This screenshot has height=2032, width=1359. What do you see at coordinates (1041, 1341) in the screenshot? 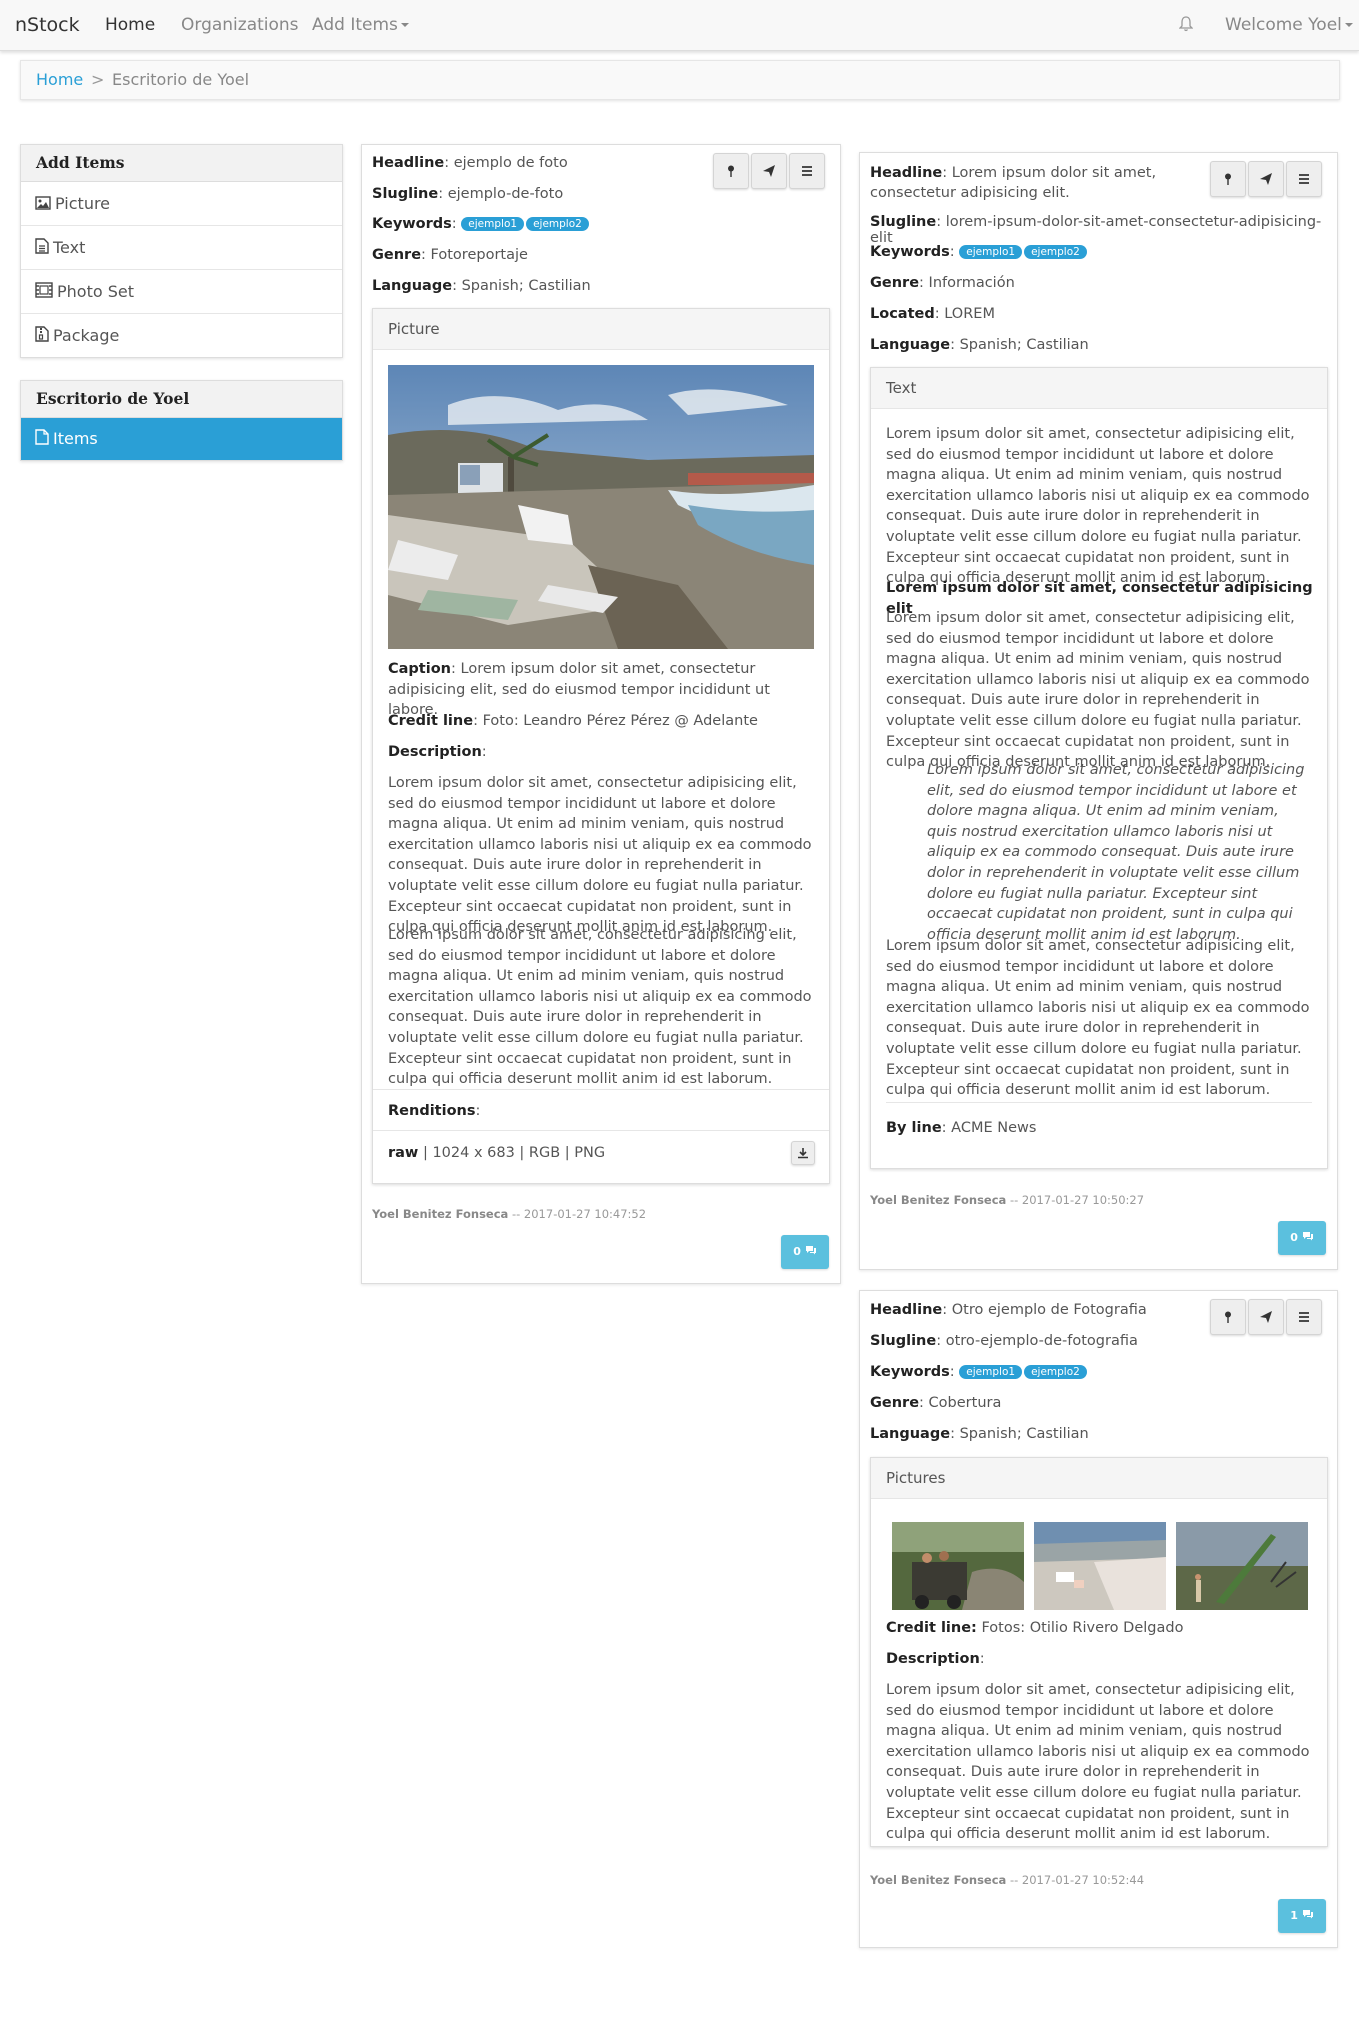
I see `slugline-value: otro-ejemplo-de-fotografia` at bounding box center [1041, 1341].